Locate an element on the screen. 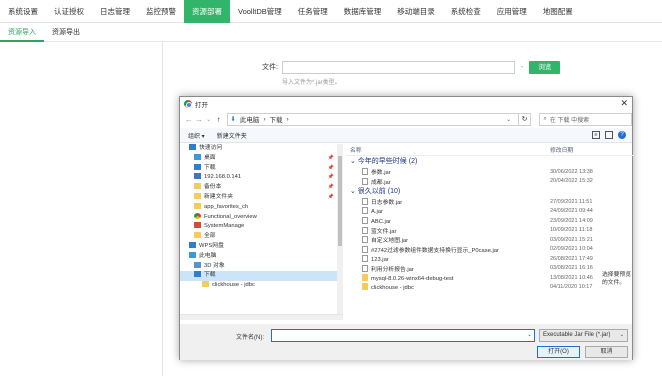 Image resolution: width=662 pixels, height=376 pixels. tree-item: SystemManage is located at coordinates (261, 227).